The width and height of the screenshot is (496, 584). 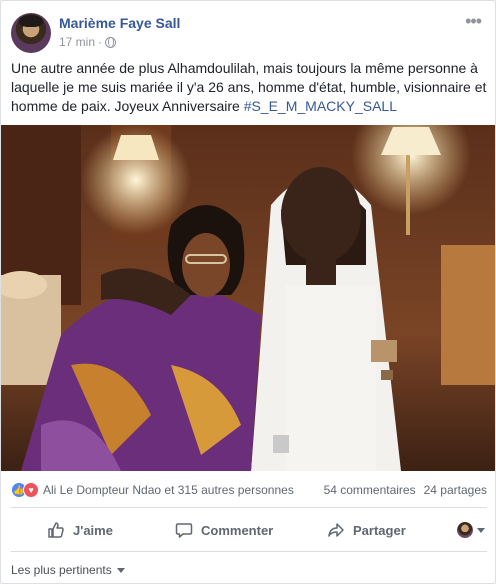 I want to click on post-header: Marième Faye Sall 17 min · •••, so click(x=248, y=32).